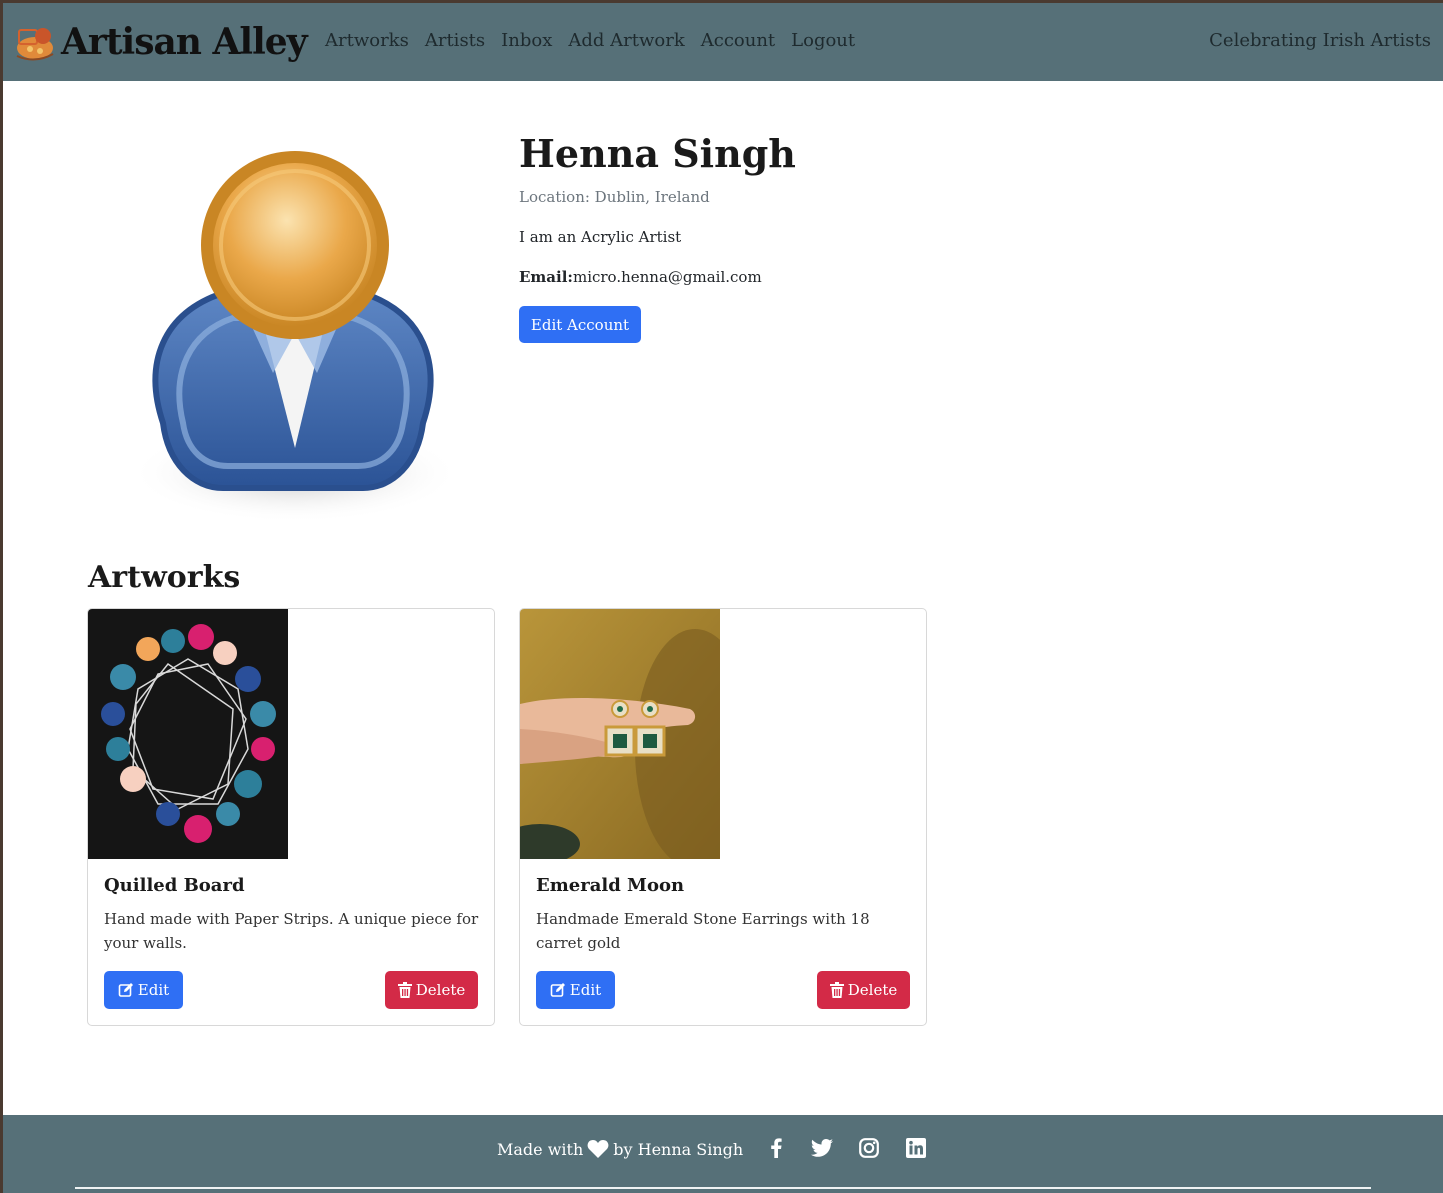  Describe the element at coordinates (164, 577) in the screenshot. I see `artworks-heading: Artworks` at that location.